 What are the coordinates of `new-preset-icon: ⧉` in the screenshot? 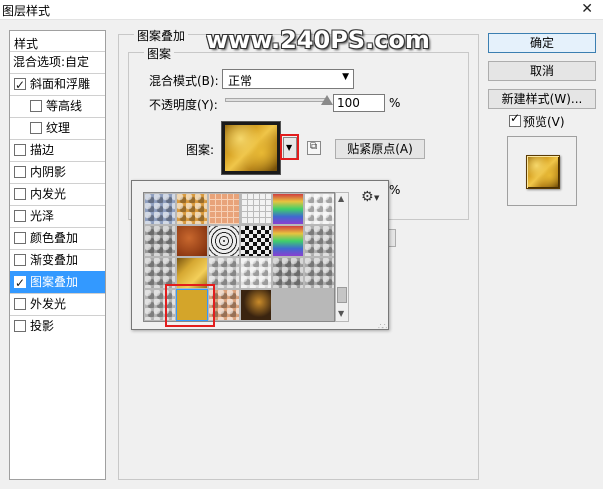 It's located at (314, 146).